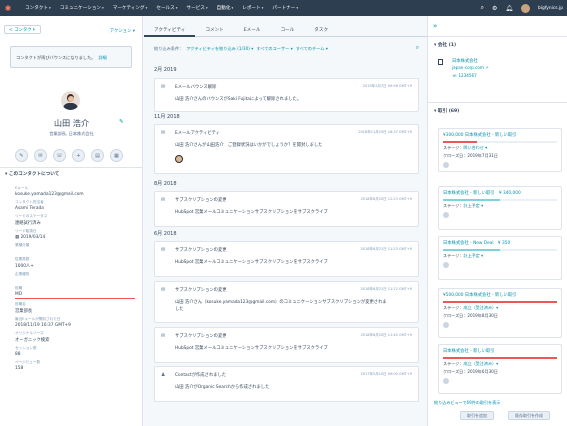 This screenshot has width=567, height=426. What do you see at coordinates (82, 8) in the screenshot?
I see `nav-conversations: コミュニケーション▾` at bounding box center [82, 8].